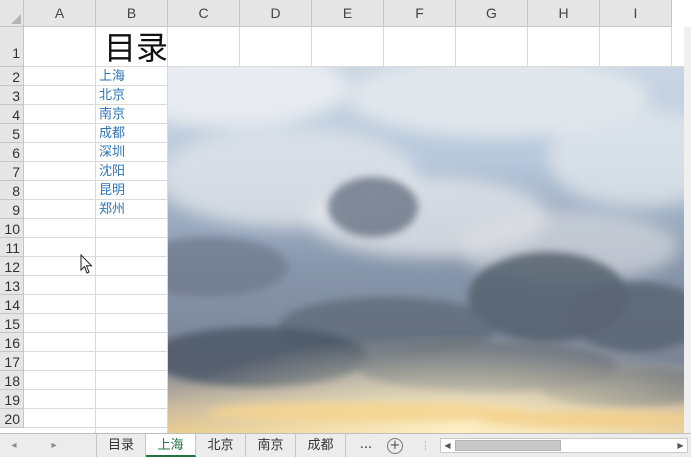 Image resolution: width=691 pixels, height=458 pixels. What do you see at coordinates (12, 133) in the screenshot?
I see `row-header-5: 5` at bounding box center [12, 133].